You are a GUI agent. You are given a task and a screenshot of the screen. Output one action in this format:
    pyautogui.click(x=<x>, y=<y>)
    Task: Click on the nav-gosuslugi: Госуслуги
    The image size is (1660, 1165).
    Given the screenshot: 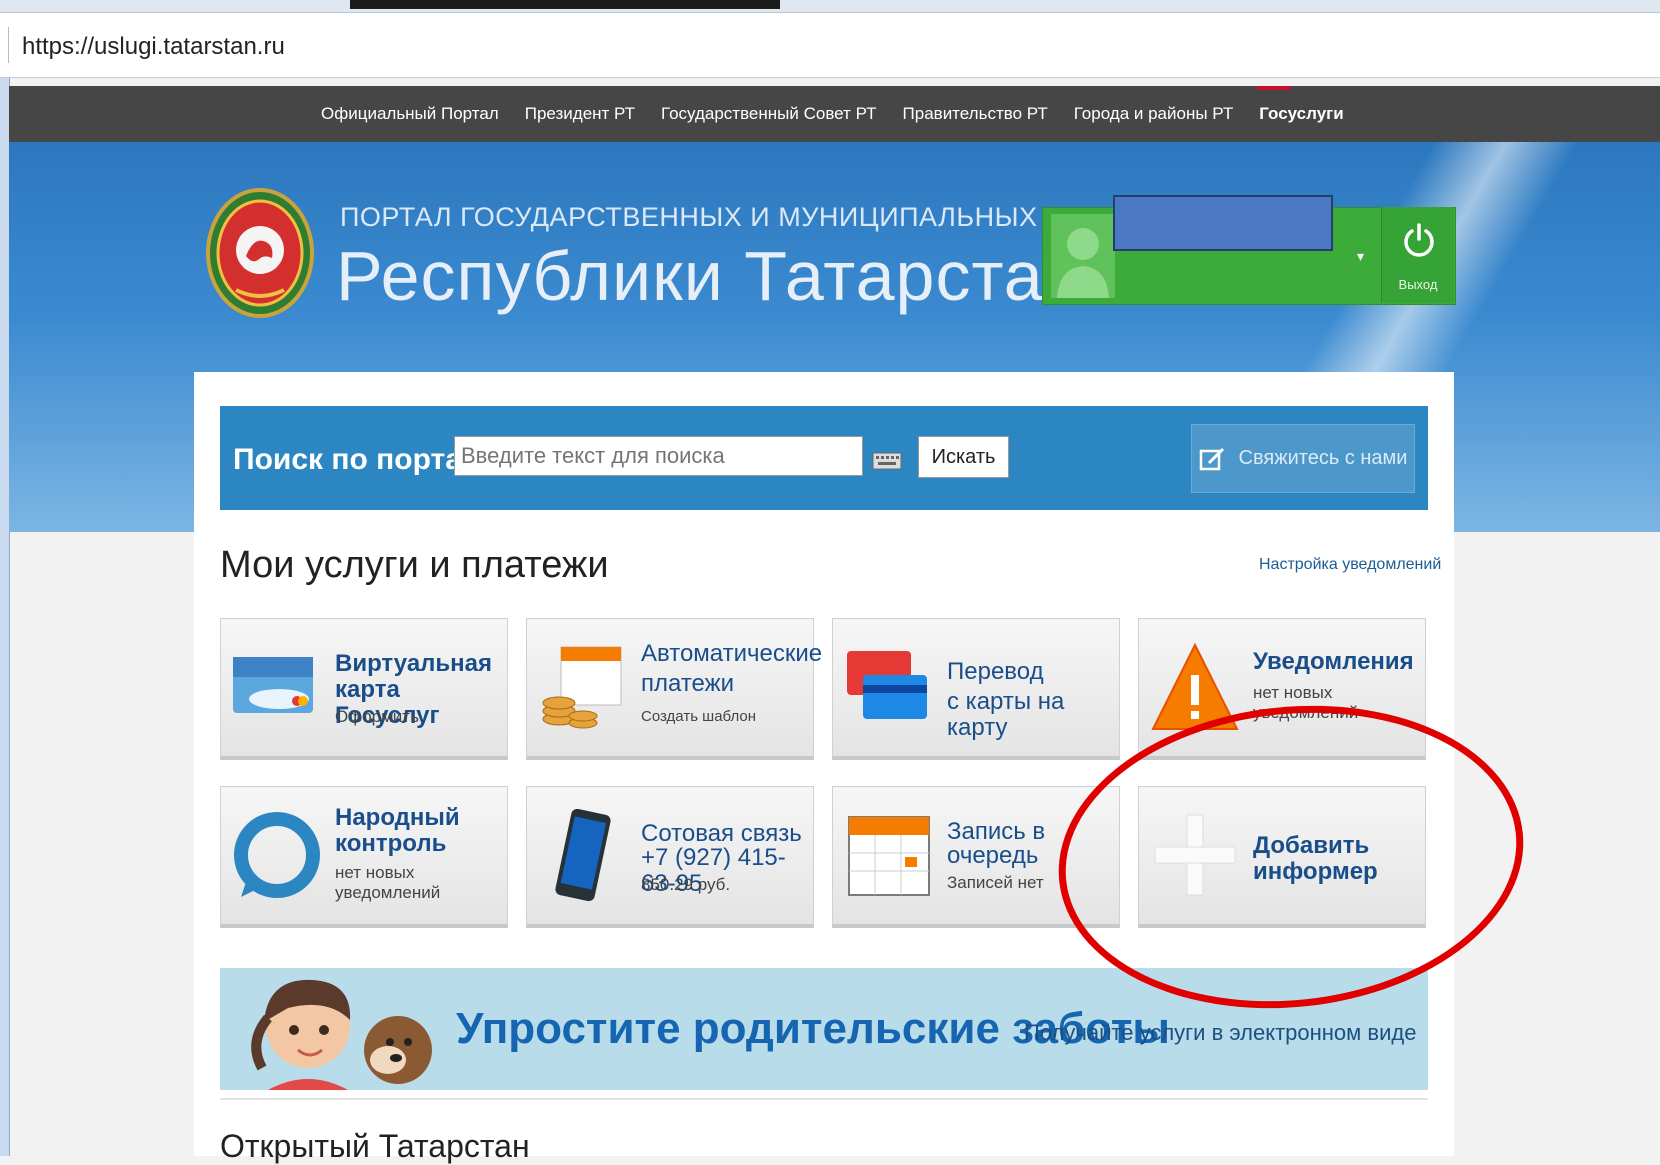 What is the action you would take?
    pyautogui.click(x=1301, y=114)
    